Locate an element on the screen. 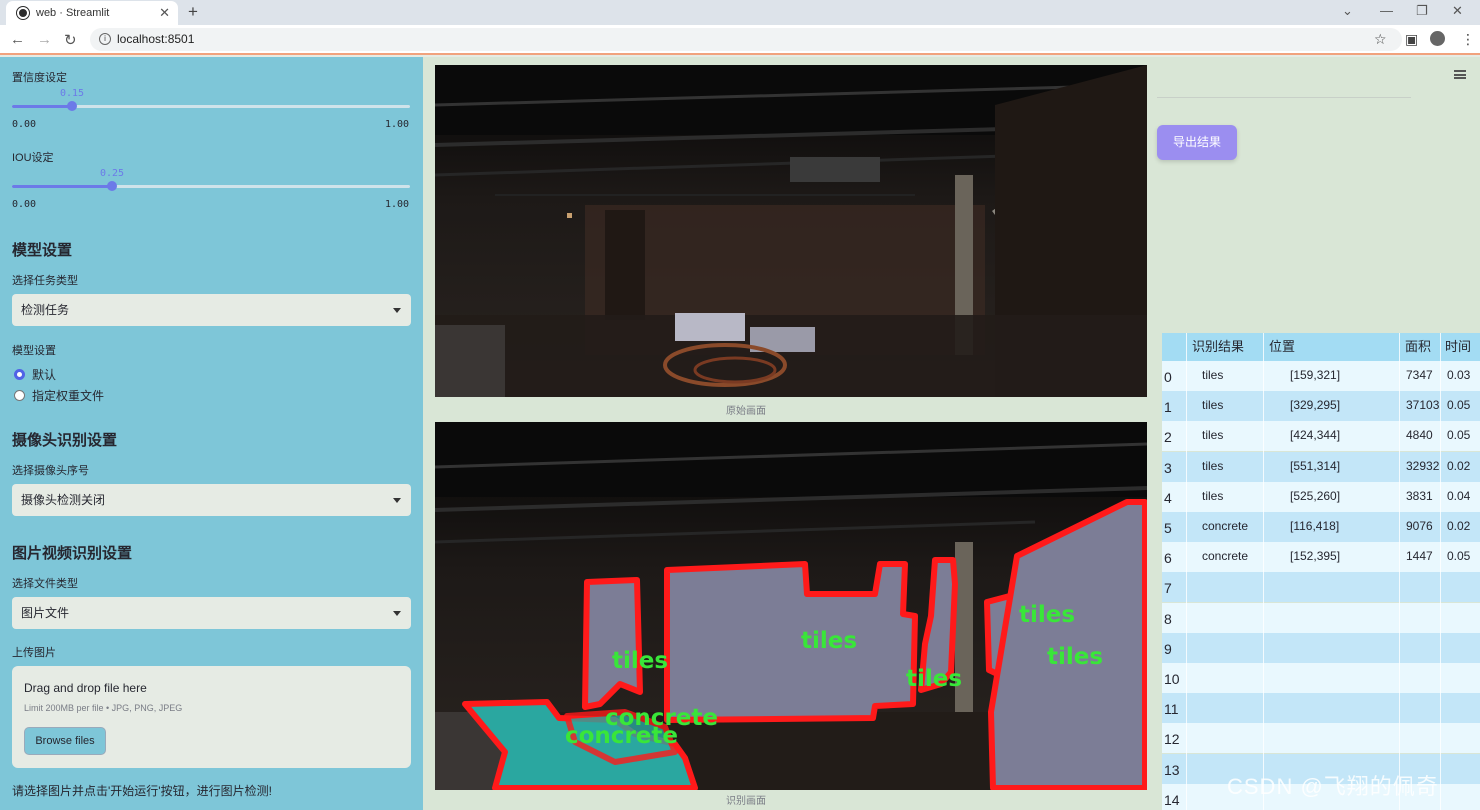  camera-select: 摄像头检测关闭 is located at coordinates (211, 500).